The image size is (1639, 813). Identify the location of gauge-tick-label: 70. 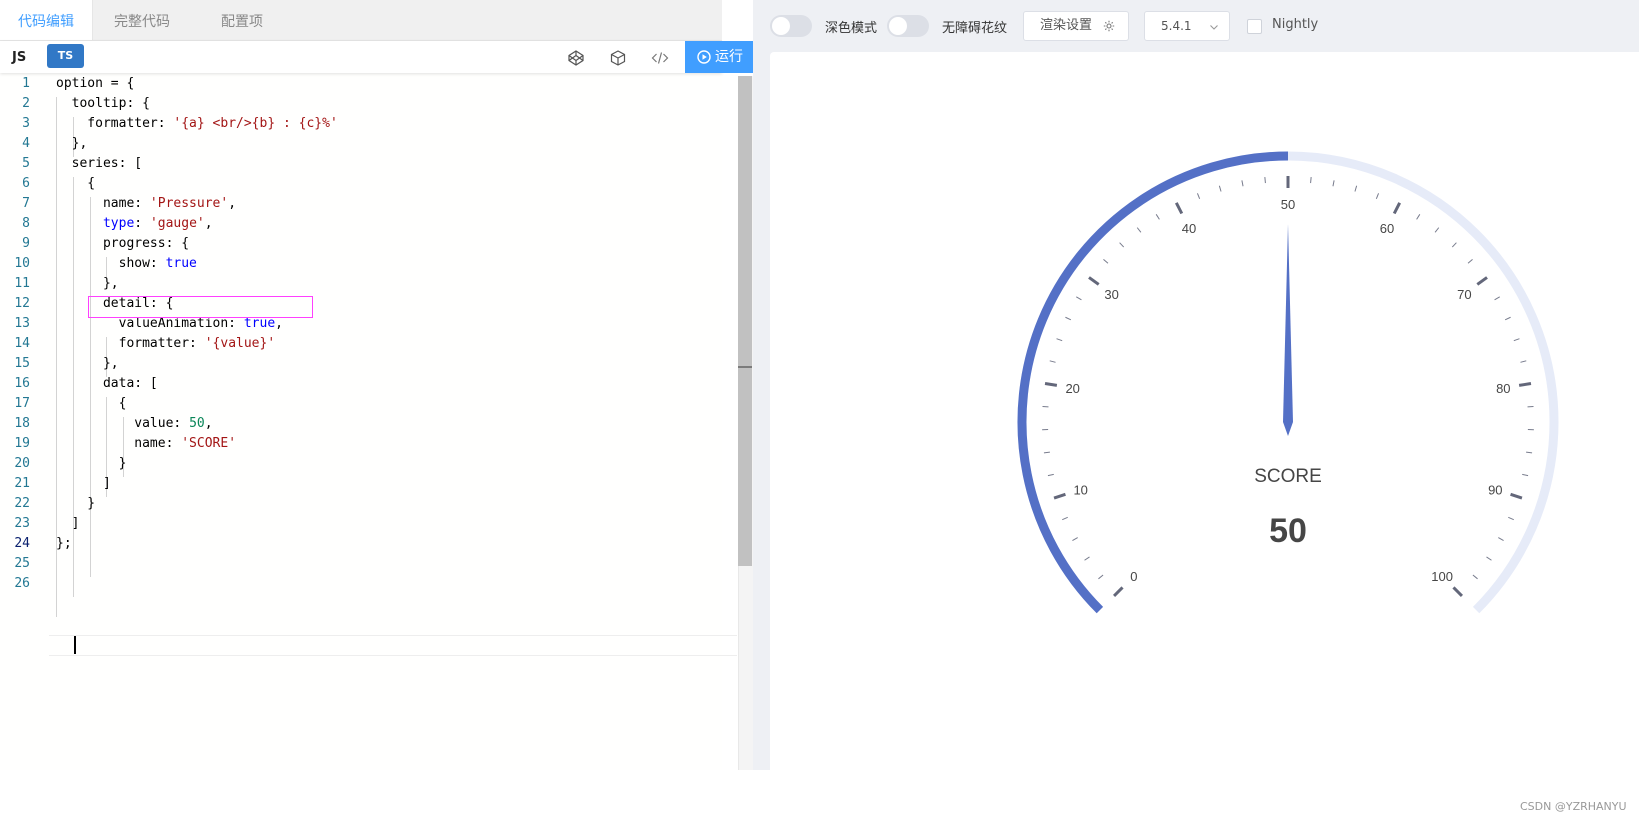
(1464, 294).